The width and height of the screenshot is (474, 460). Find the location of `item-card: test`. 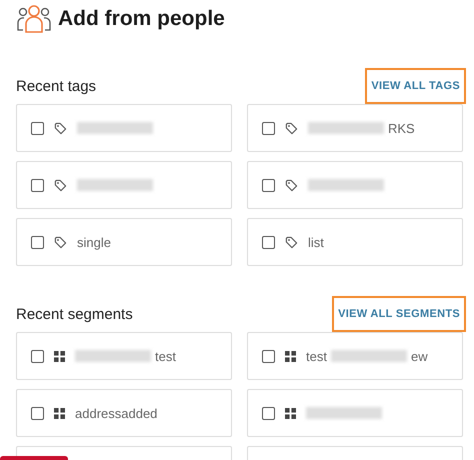

item-card: test is located at coordinates (124, 356).